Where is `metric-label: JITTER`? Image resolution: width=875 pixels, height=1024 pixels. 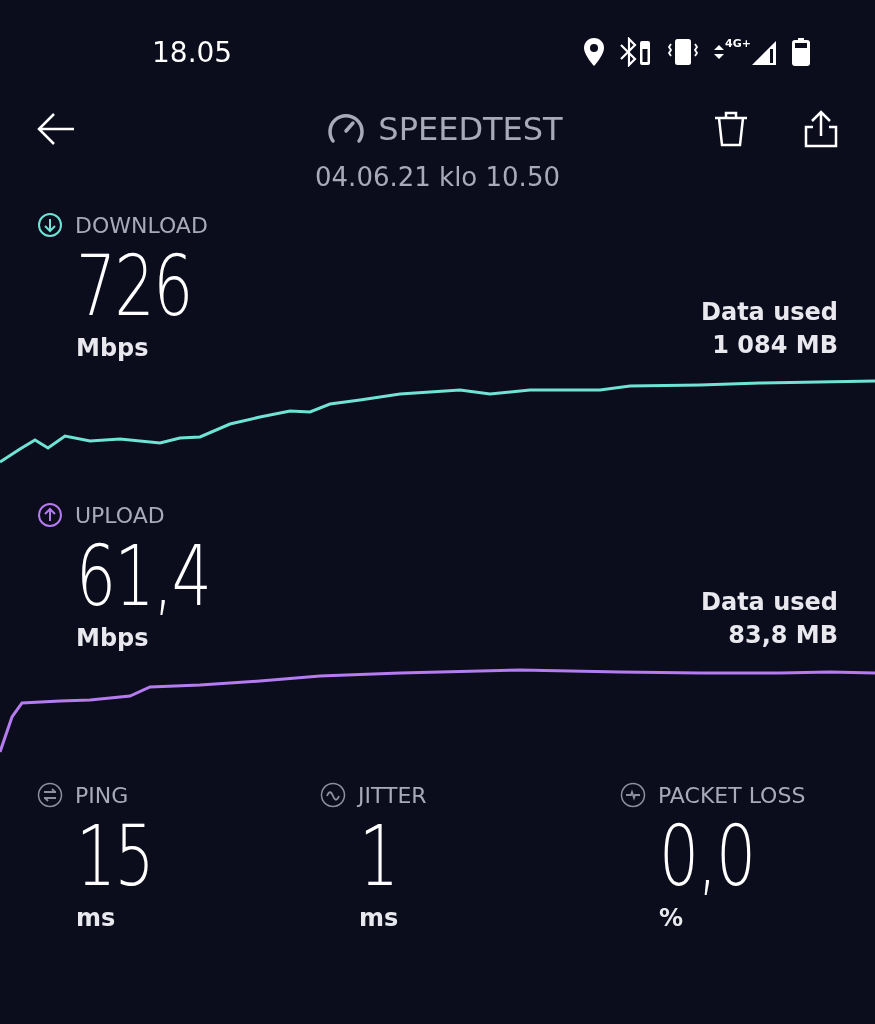
metric-label: JITTER is located at coordinates (392, 795).